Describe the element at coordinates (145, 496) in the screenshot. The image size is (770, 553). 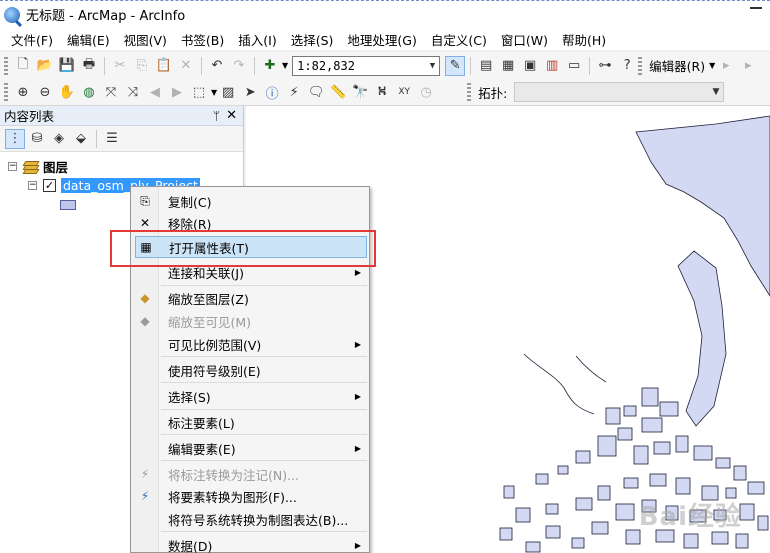
I see `convert-features-icon: ⚡` at that location.